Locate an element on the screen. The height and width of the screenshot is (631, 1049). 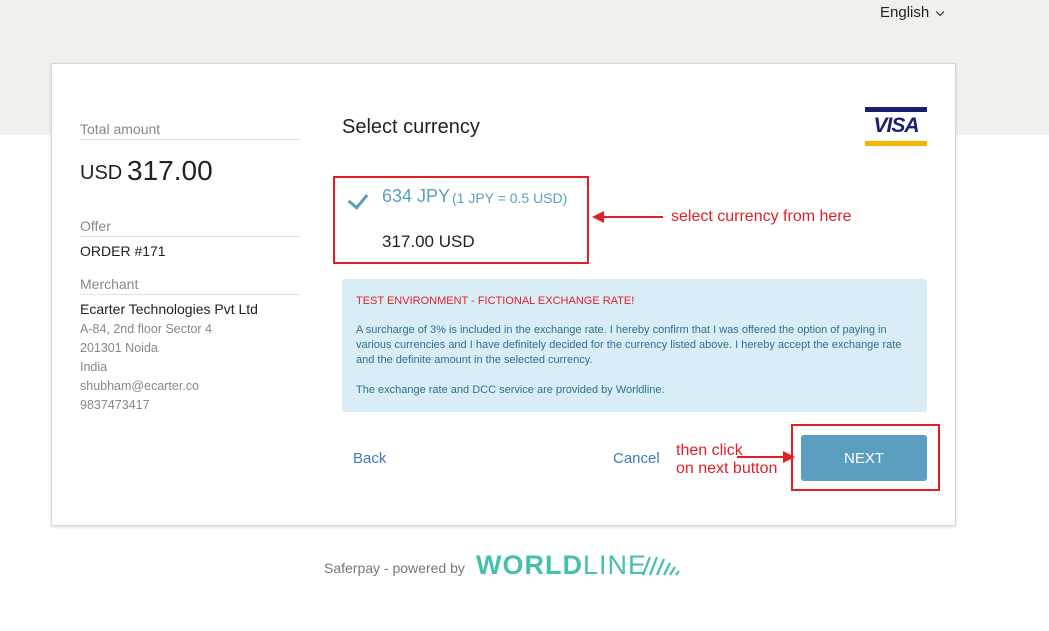
language-label: English is located at coordinates (905, 12).